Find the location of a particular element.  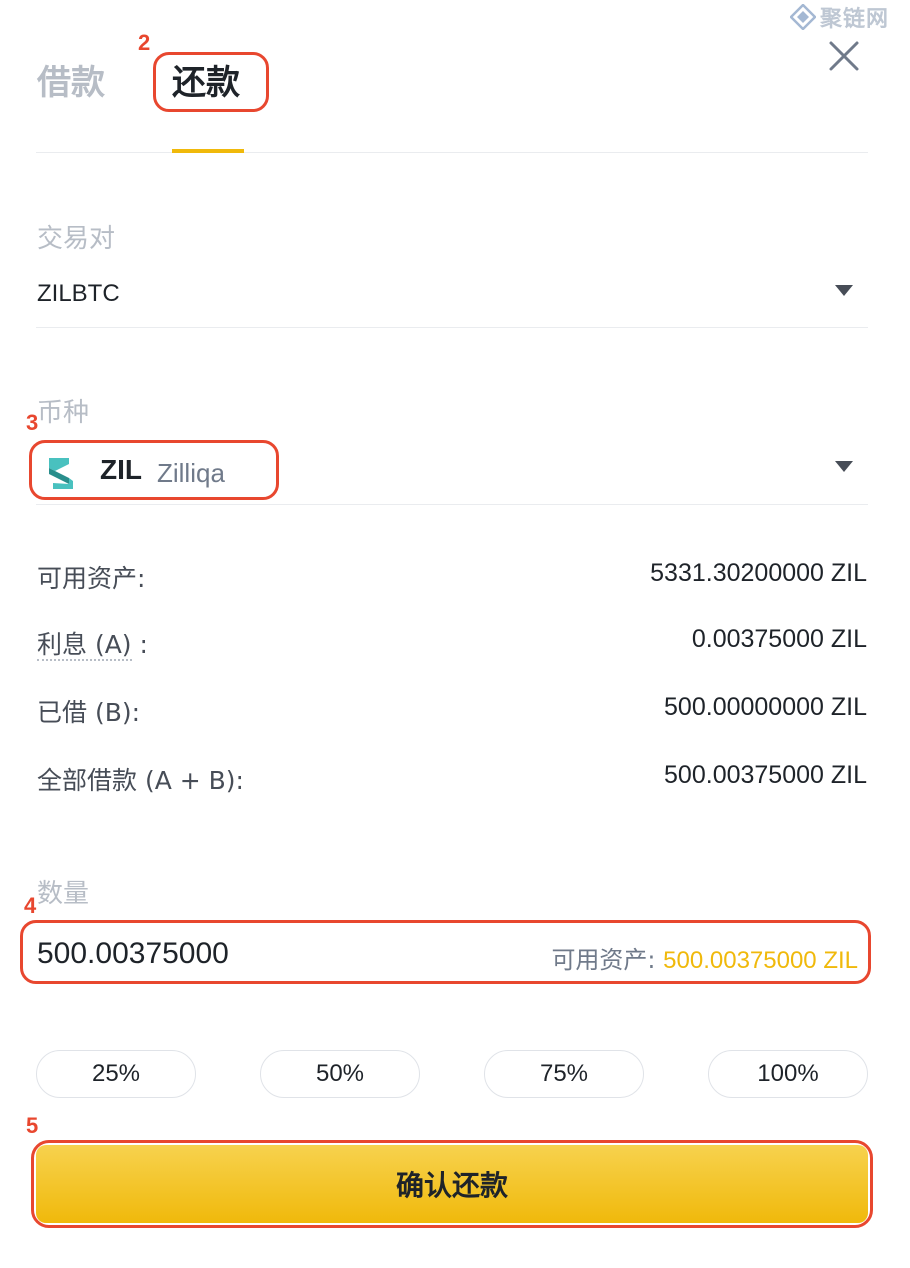

callout-number-3: 3 is located at coordinates (32, 422).